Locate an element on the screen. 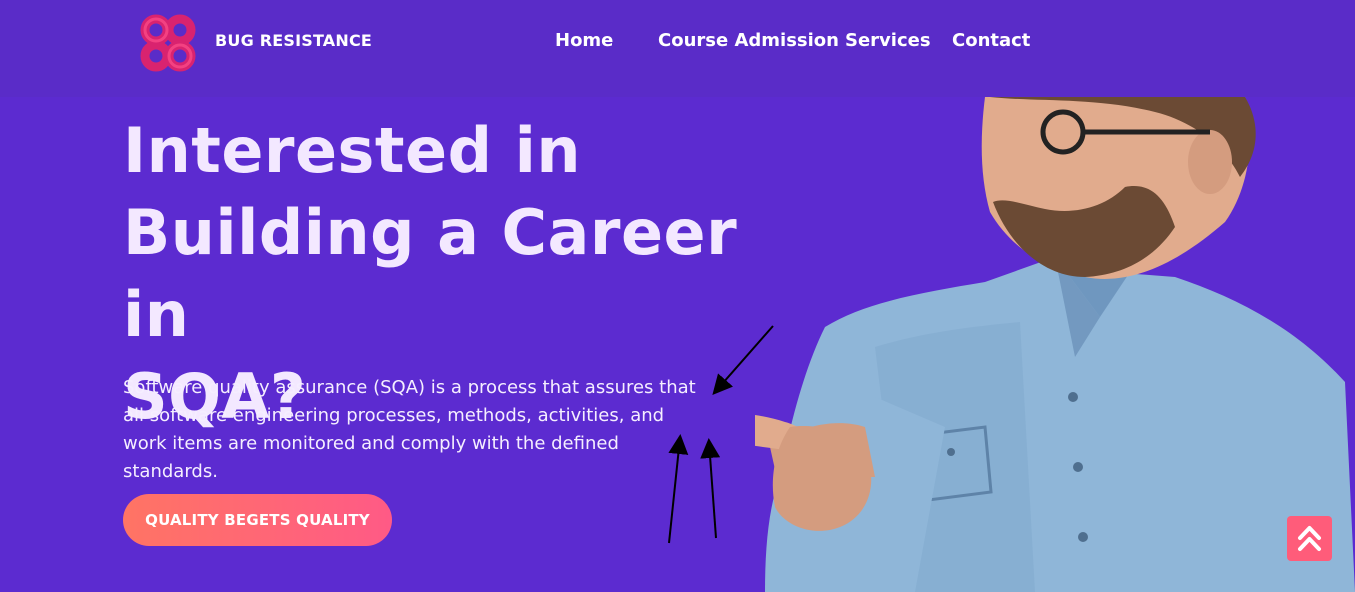  scroll-to-top-button is located at coordinates (1309, 538).